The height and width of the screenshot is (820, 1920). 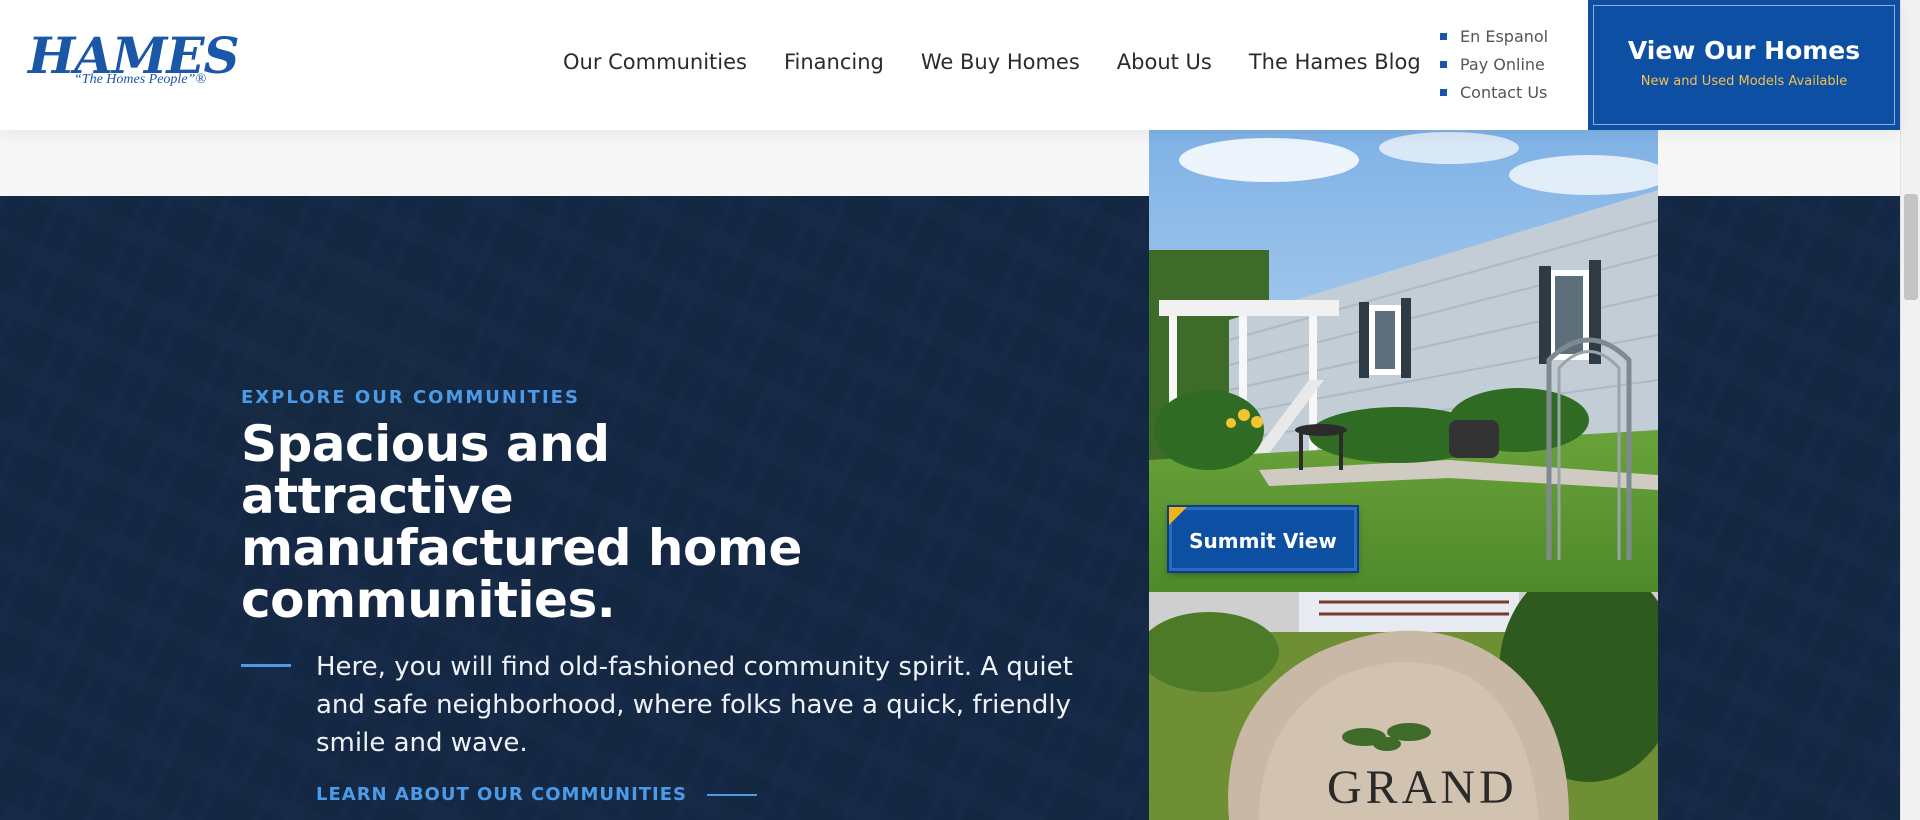 I want to click on nav-hames-blog: The Hames Blog, so click(x=1335, y=62).